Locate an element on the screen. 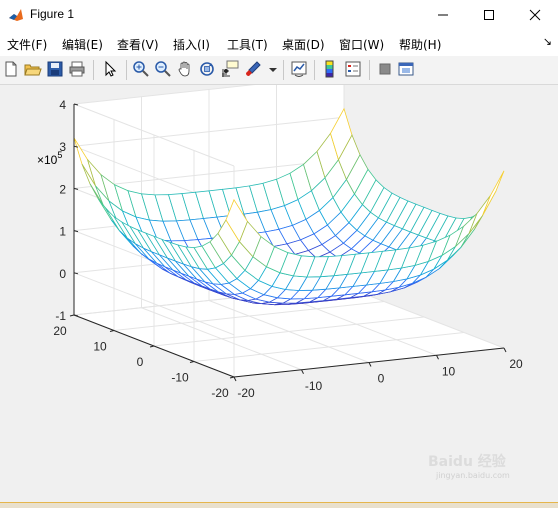 Image resolution: width=558 pixels, height=508 pixels. link-plot-button is located at coordinates (300, 70).